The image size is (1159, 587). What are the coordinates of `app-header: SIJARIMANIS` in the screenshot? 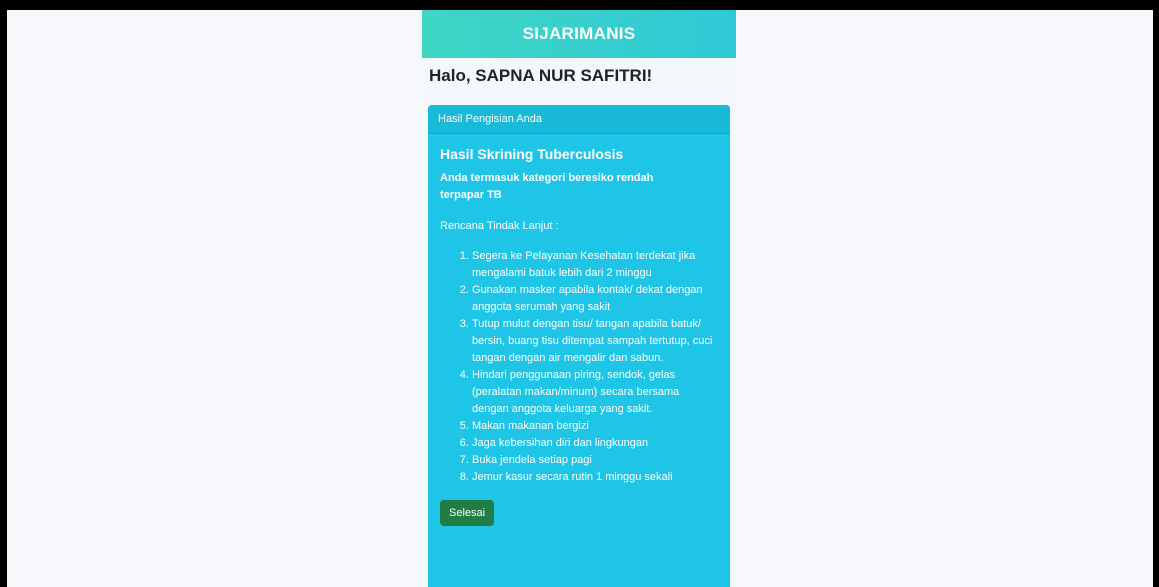 It's located at (579, 34).